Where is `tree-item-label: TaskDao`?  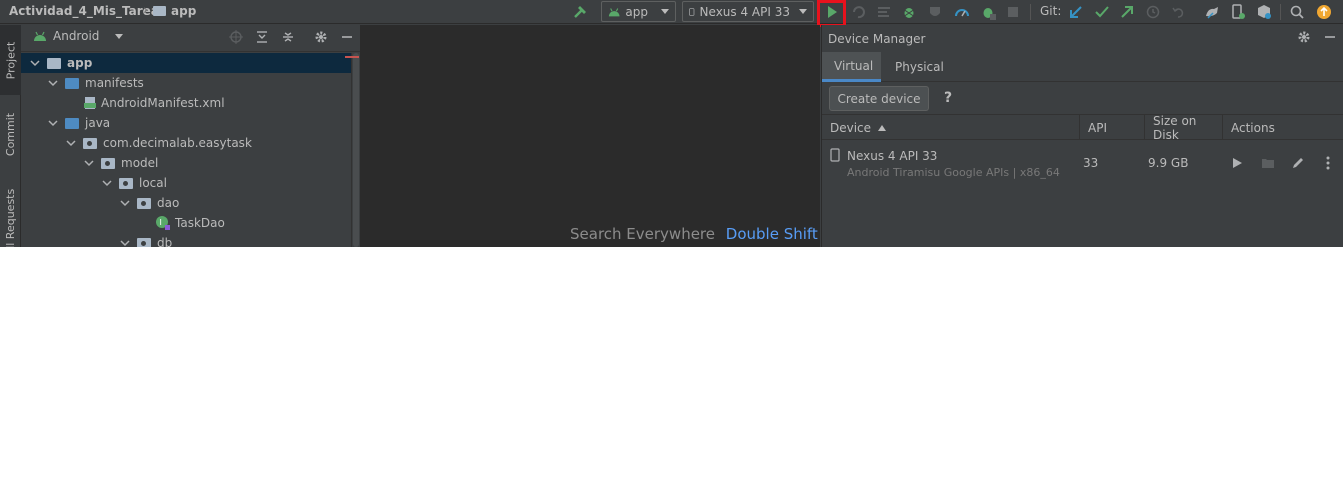
tree-item-label: TaskDao is located at coordinates (200, 223).